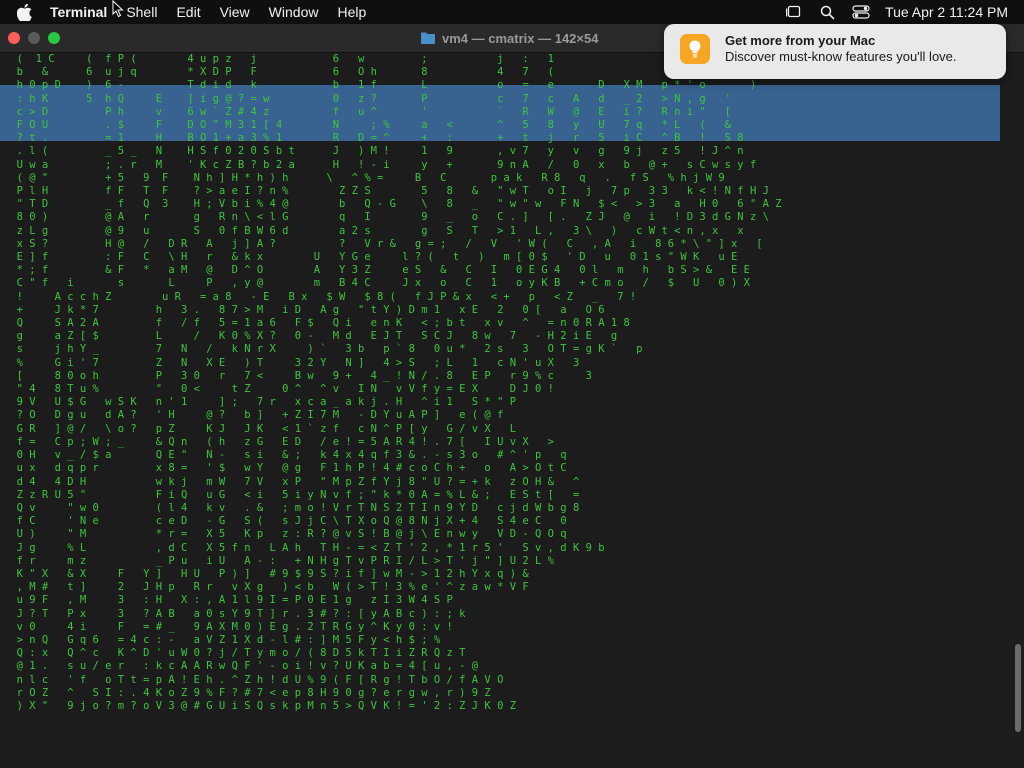 The width and height of the screenshot is (1024, 768). I want to click on apple-menu-icon, so click(24, 12).